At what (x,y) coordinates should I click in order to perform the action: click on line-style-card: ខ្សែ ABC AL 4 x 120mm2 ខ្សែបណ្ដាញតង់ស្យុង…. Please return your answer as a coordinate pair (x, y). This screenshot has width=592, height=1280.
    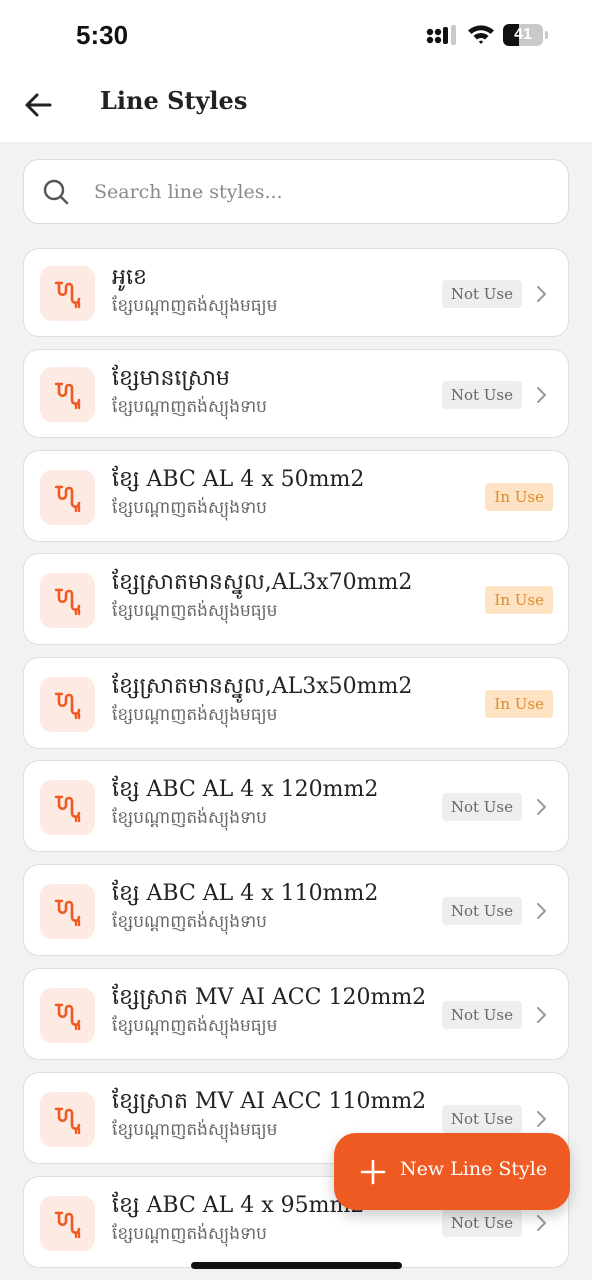
    Looking at the image, I should click on (296, 806).